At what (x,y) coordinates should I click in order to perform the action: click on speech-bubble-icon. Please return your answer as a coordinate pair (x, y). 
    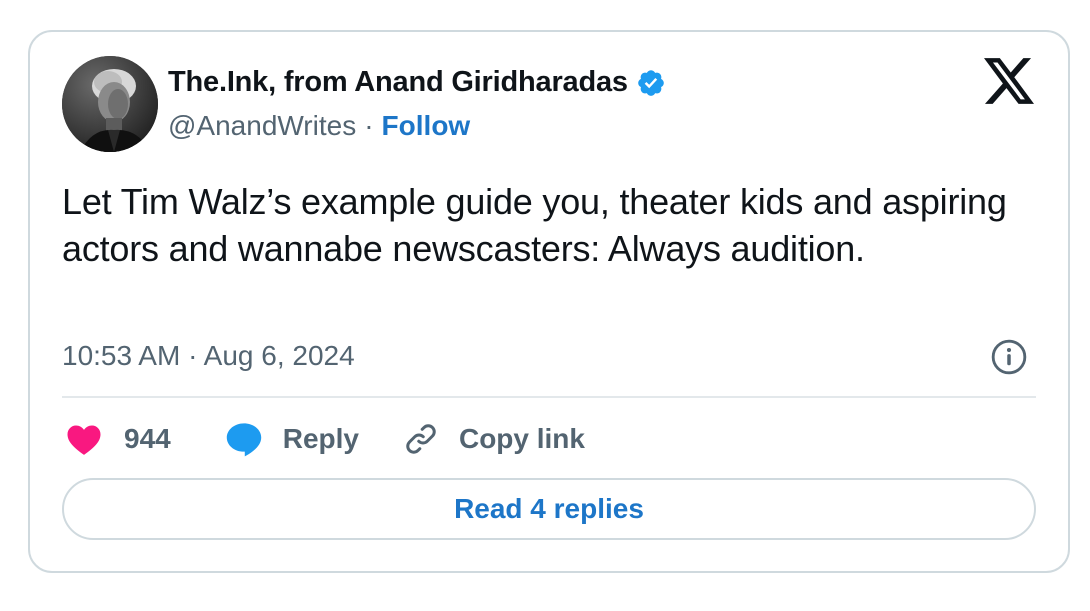
    Looking at the image, I should click on (243, 440).